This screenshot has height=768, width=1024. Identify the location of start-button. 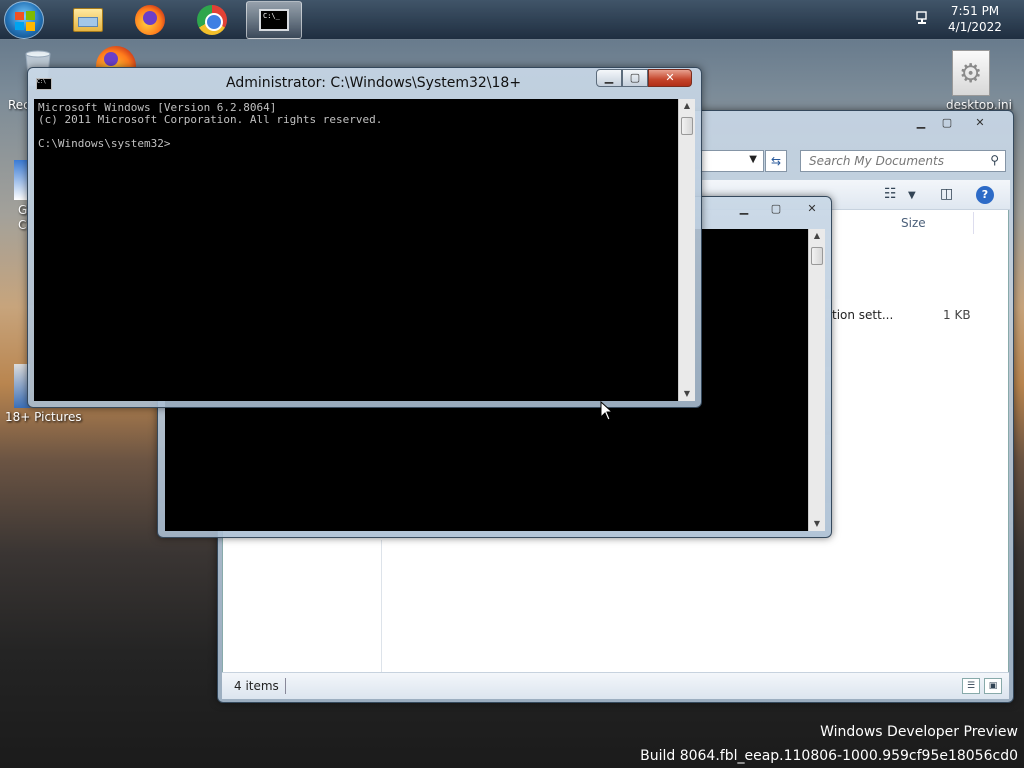
(24, 20).